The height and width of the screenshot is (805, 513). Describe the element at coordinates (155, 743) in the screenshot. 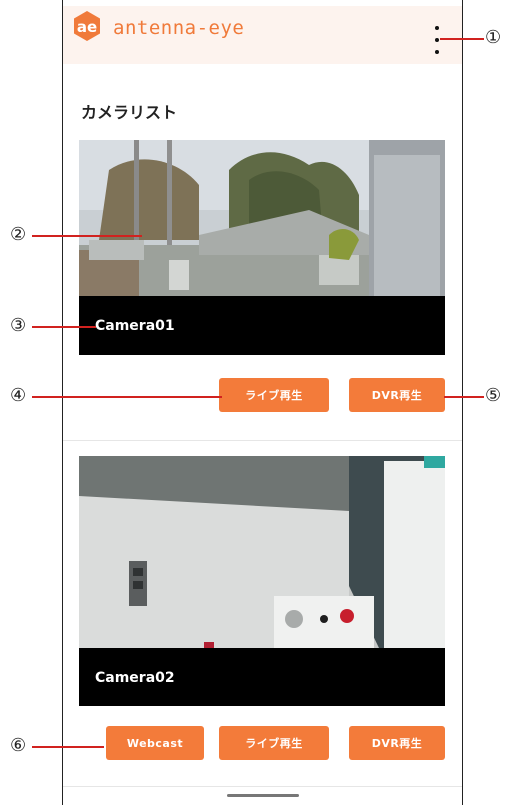

I see `webcast-button: Webcast` at that location.